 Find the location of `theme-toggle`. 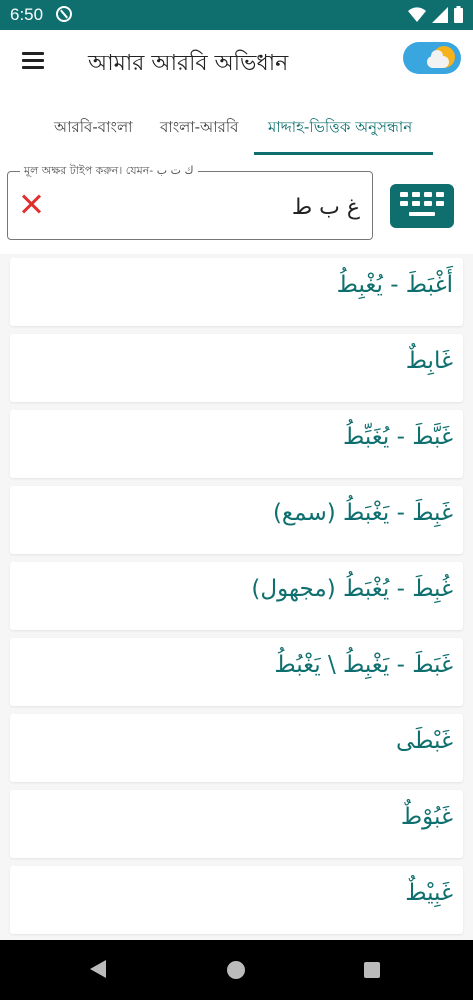

theme-toggle is located at coordinates (432, 58).